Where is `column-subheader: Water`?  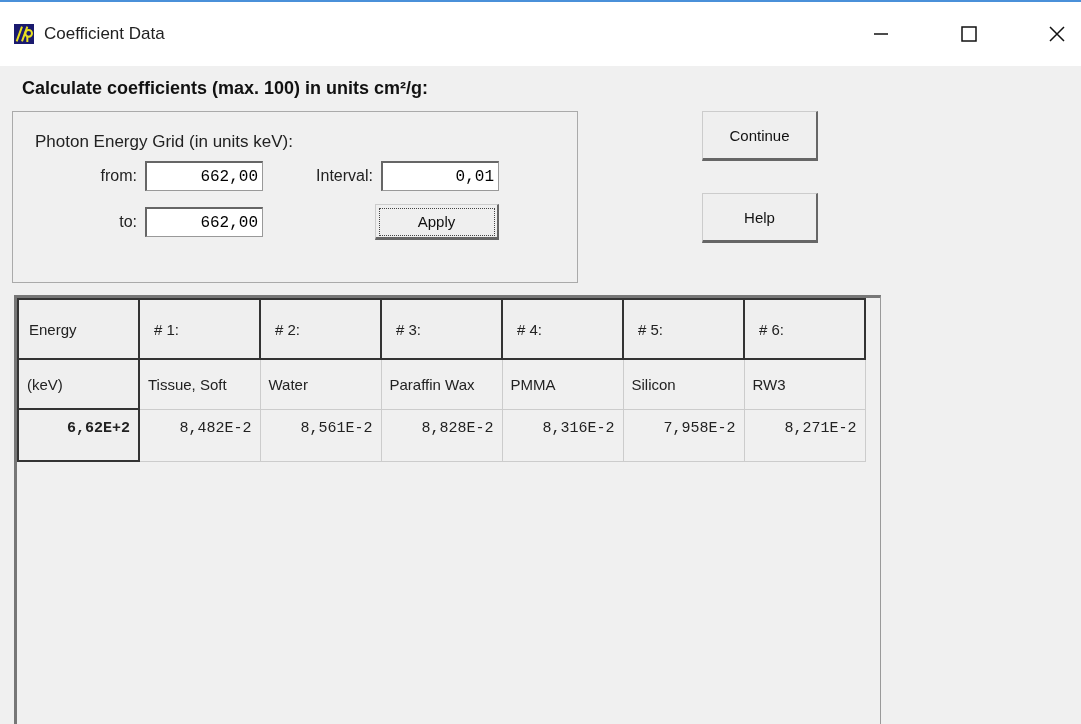
column-subheader: Water is located at coordinates (320, 384).